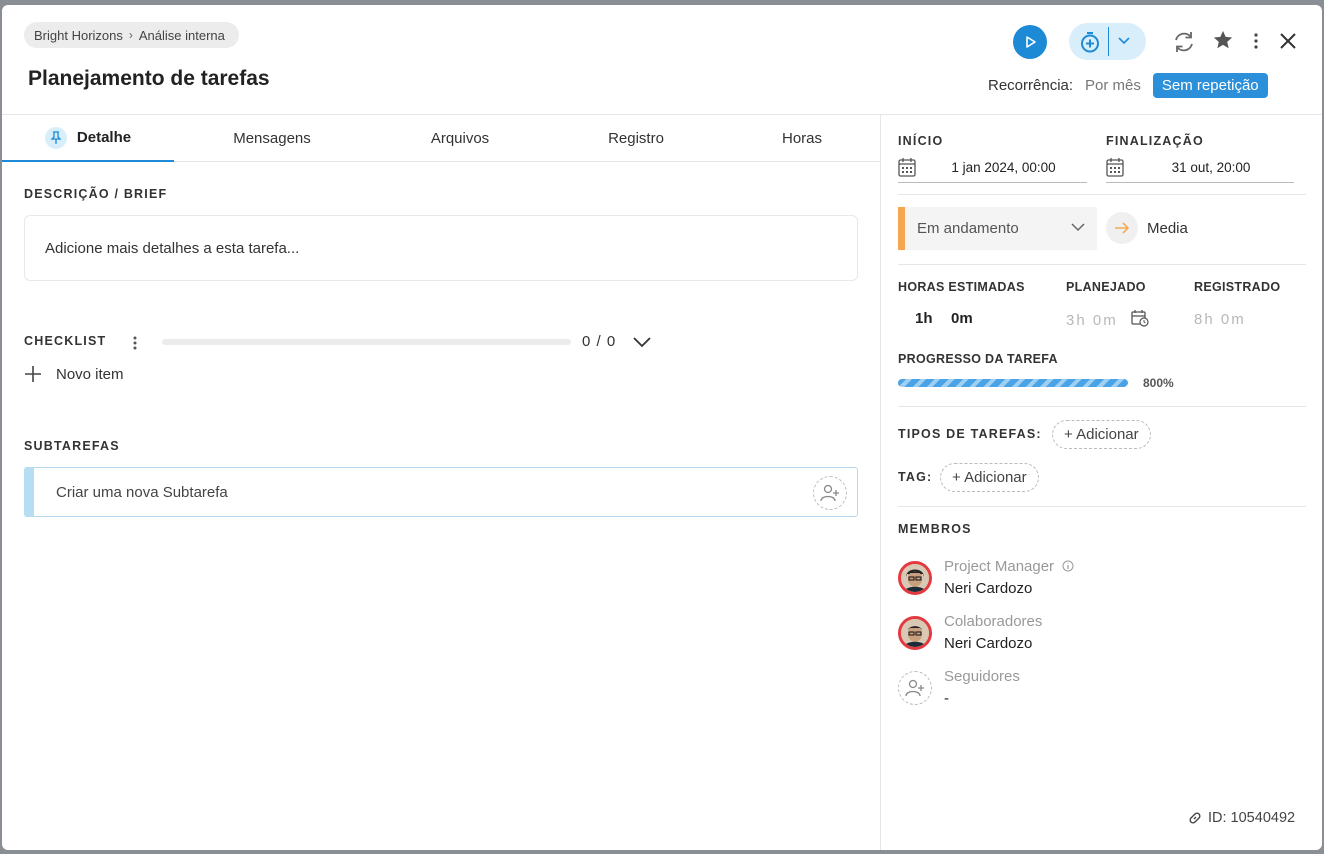  I want to click on arrow-right-icon, so click(1122, 228).